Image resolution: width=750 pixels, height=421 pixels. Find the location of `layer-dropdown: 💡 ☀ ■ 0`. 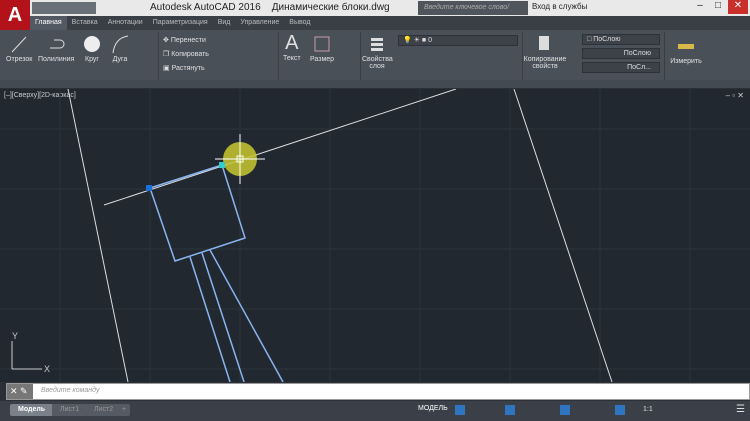

layer-dropdown: 💡 ☀ ■ 0 is located at coordinates (458, 40).